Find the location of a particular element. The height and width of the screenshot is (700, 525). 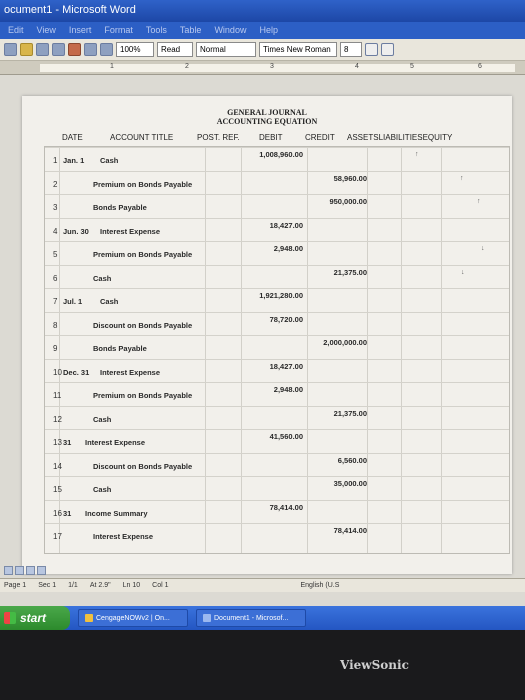

header-equation: ASSETSLIABILITIESEQUITY is located at coordinates (400, 137).